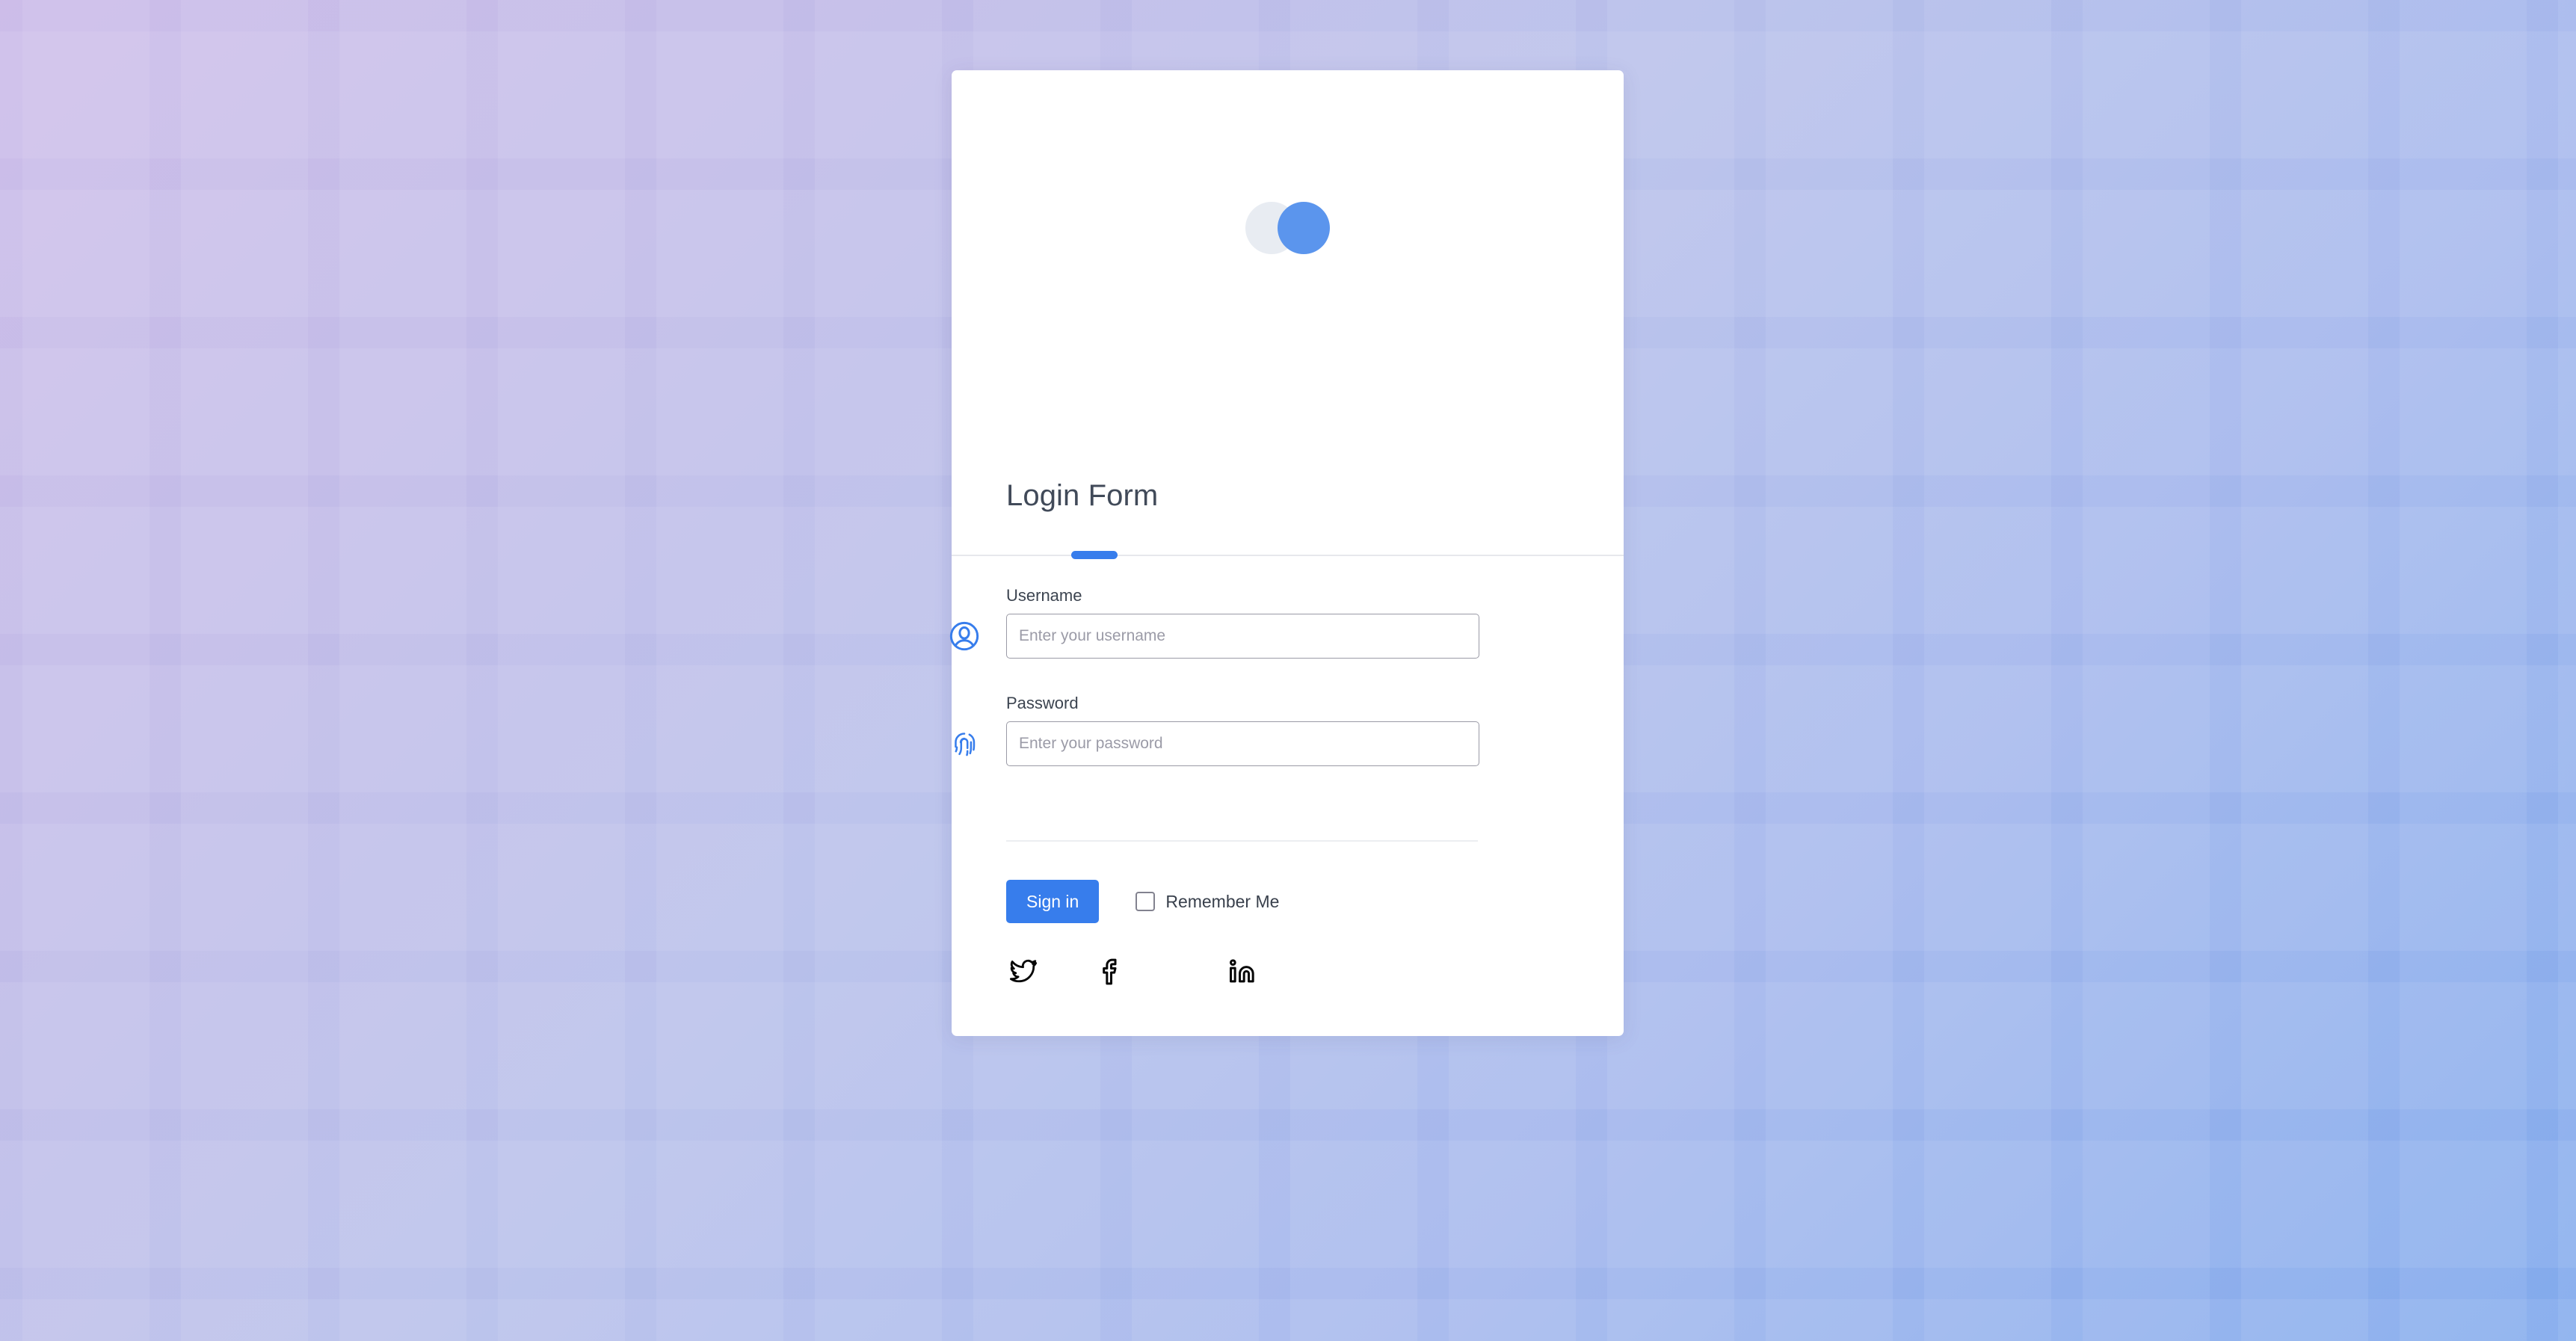 This screenshot has height=1341, width=2576. I want to click on fingerprint-icon, so click(964, 743).